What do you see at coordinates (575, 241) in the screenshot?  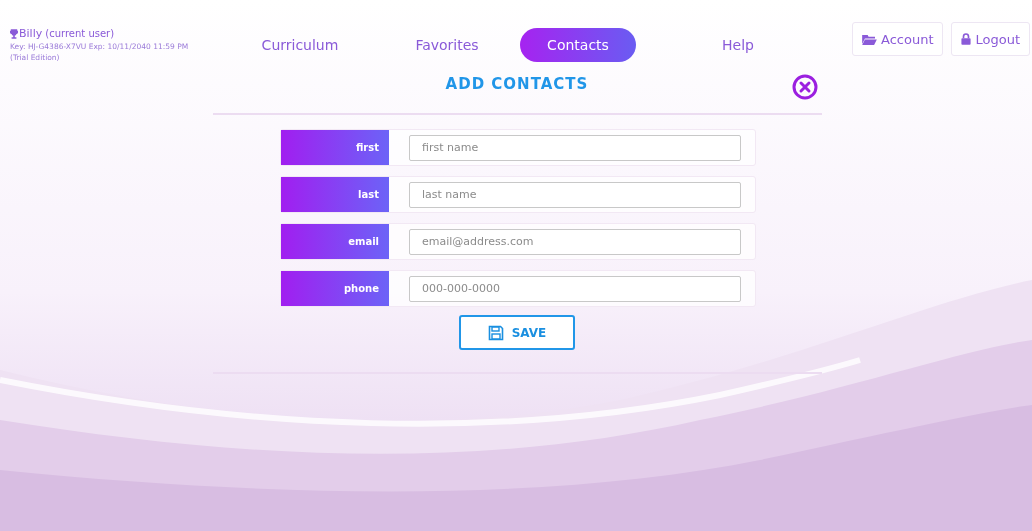 I see `input-field: email@address.com` at bounding box center [575, 241].